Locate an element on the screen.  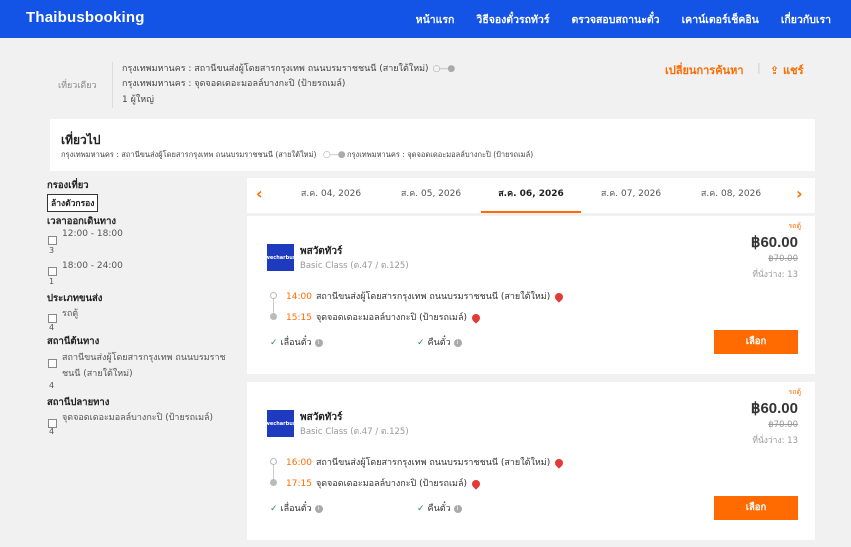
brand-logo: Thaibusbooking is located at coordinates (85, 17).